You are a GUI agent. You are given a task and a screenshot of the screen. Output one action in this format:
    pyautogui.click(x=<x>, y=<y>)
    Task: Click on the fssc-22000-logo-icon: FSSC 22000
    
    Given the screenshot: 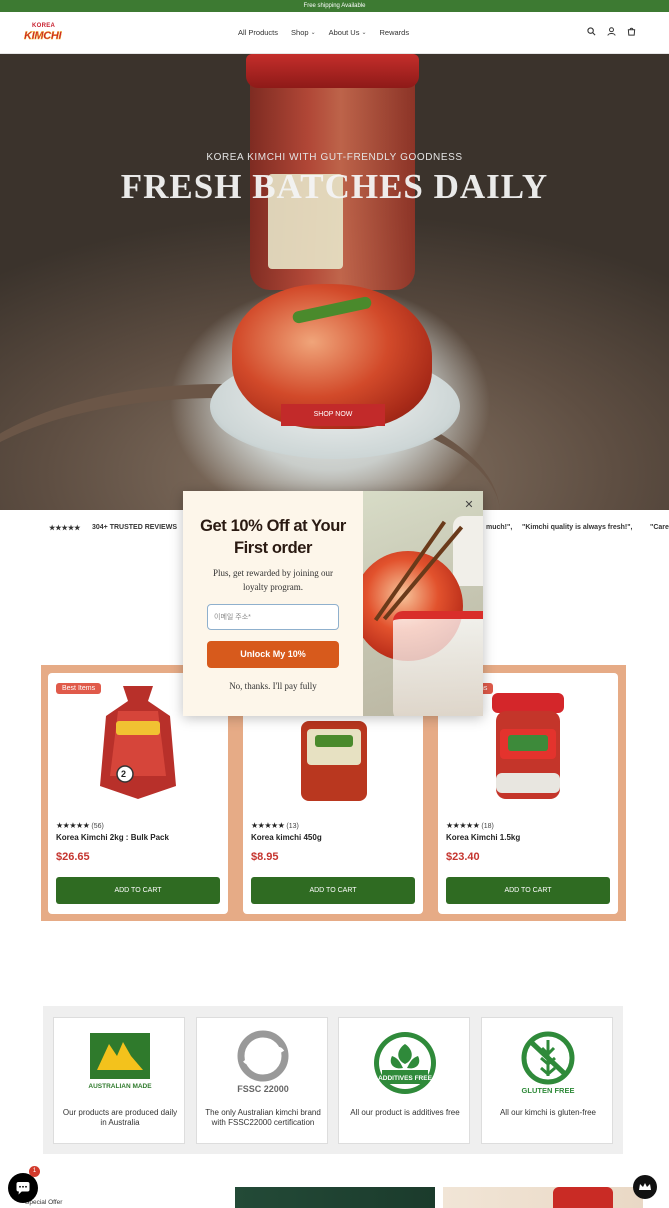 What is the action you would take?
    pyautogui.click(x=263, y=1062)
    